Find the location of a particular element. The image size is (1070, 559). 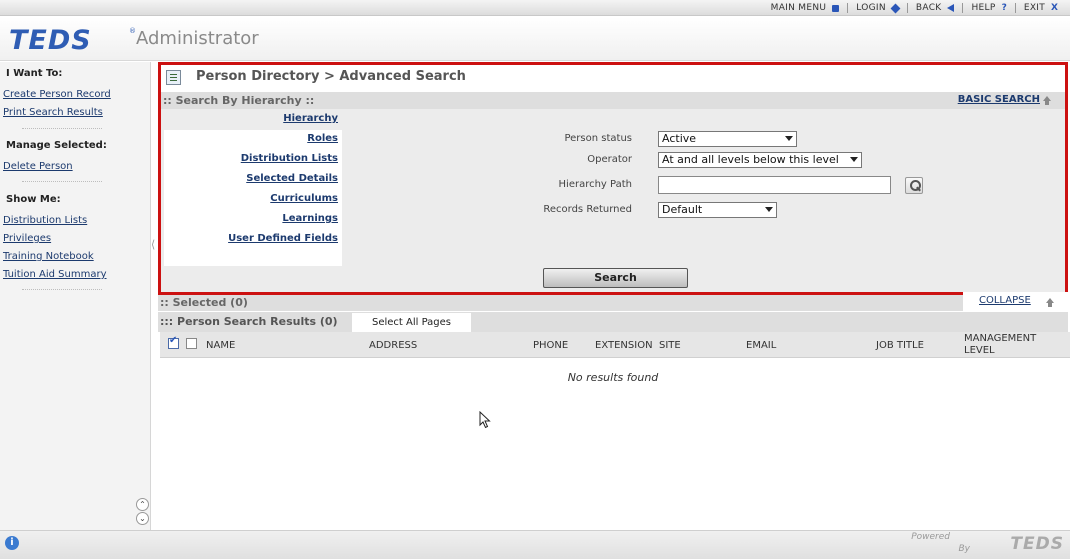

help-label: HELP is located at coordinates (983, 8).